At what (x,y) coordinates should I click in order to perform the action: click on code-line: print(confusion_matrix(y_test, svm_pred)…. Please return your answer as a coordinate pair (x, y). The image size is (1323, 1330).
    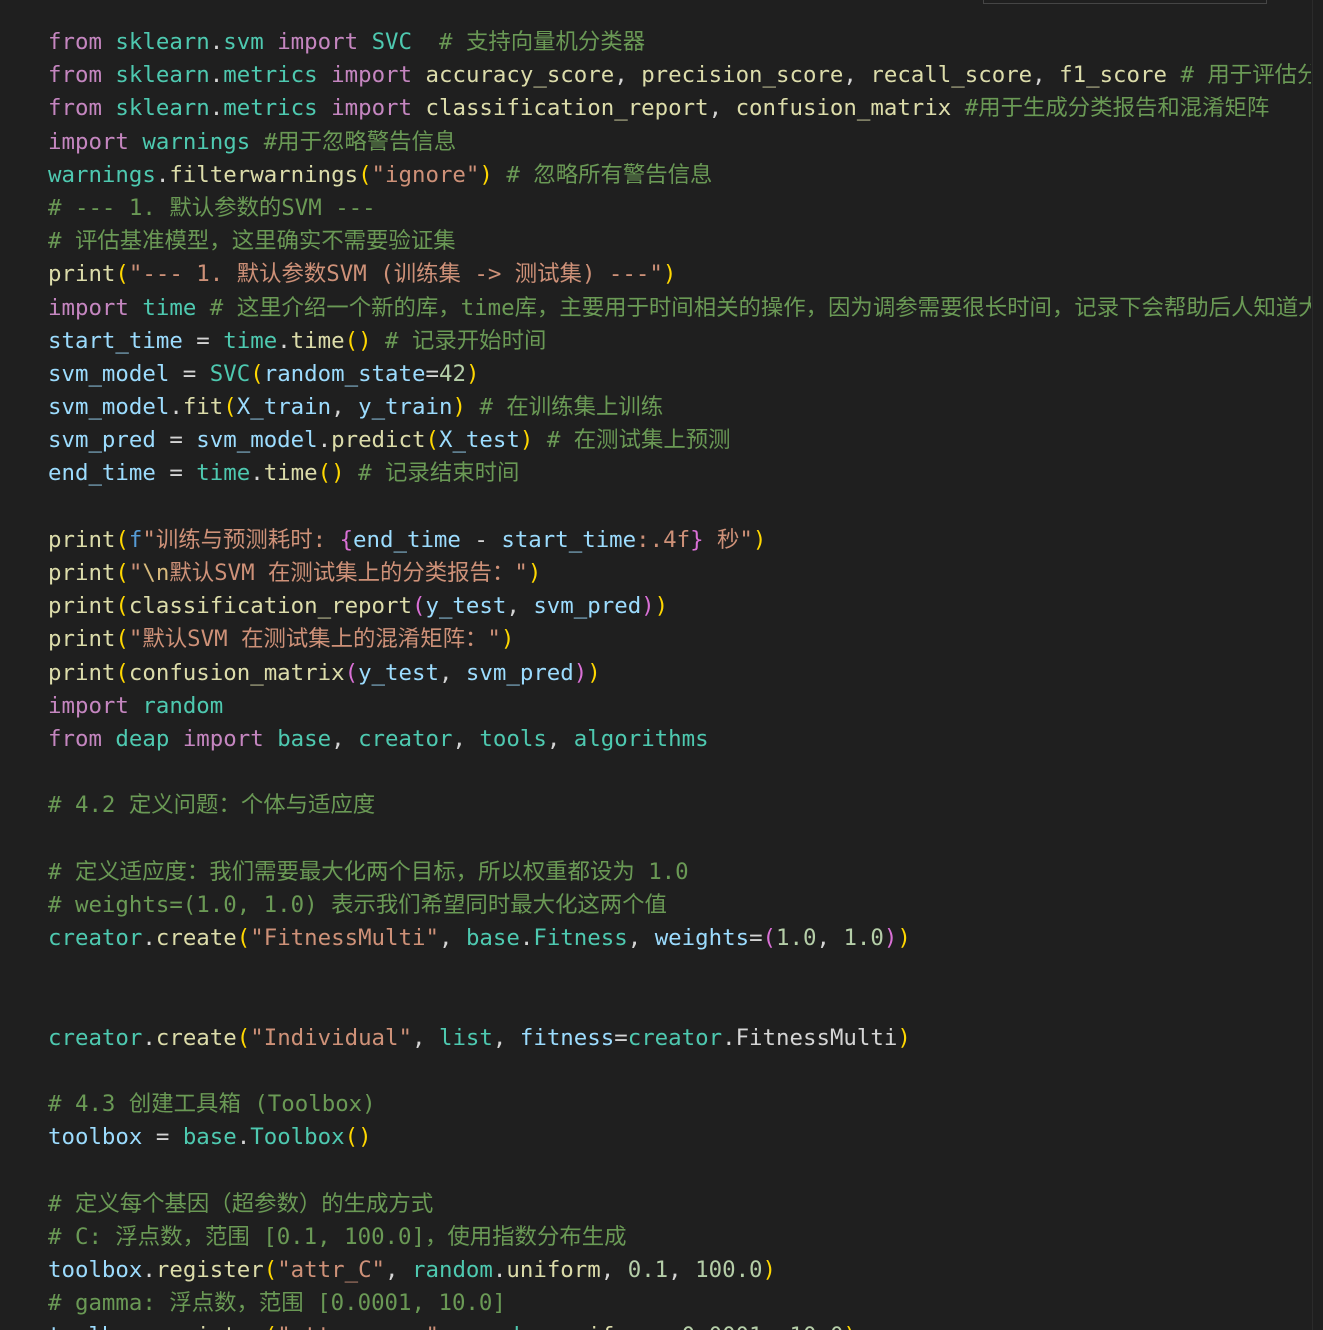
    Looking at the image, I should click on (679, 673).